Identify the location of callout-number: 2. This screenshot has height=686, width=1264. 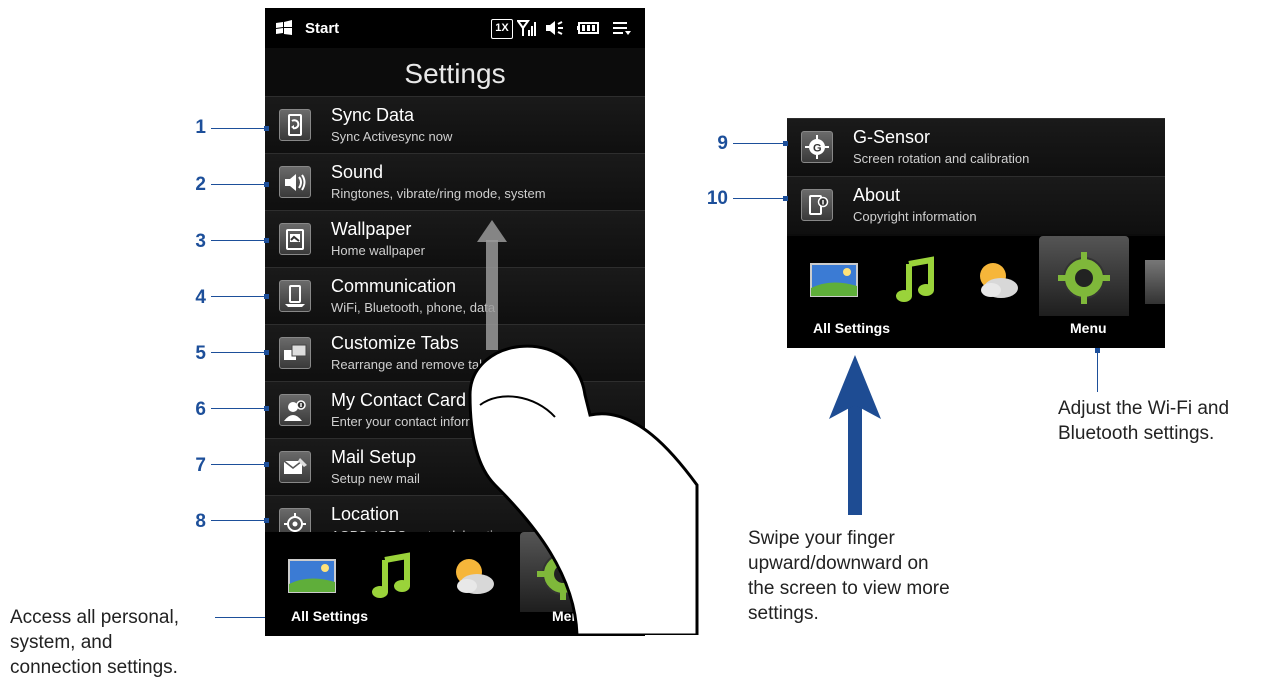
(200, 184).